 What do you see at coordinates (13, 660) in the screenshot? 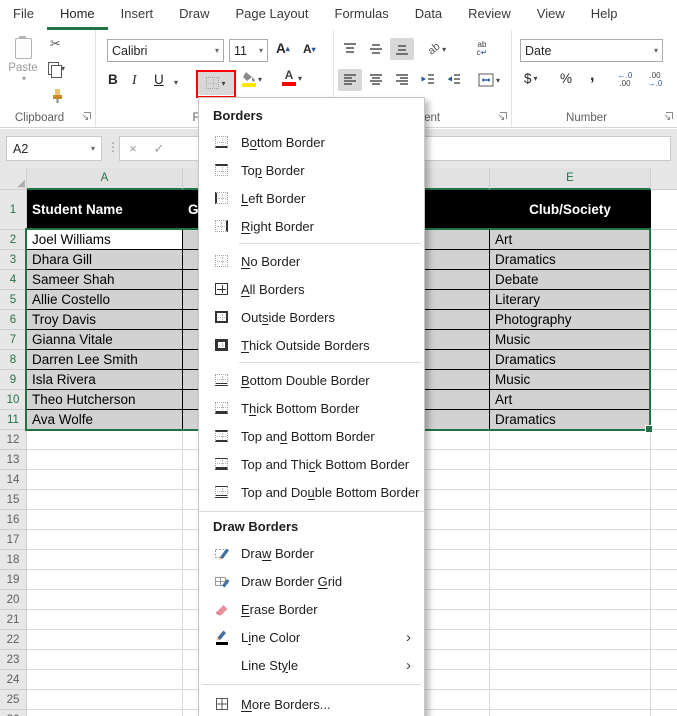
I see `row-header-23: 23` at bounding box center [13, 660].